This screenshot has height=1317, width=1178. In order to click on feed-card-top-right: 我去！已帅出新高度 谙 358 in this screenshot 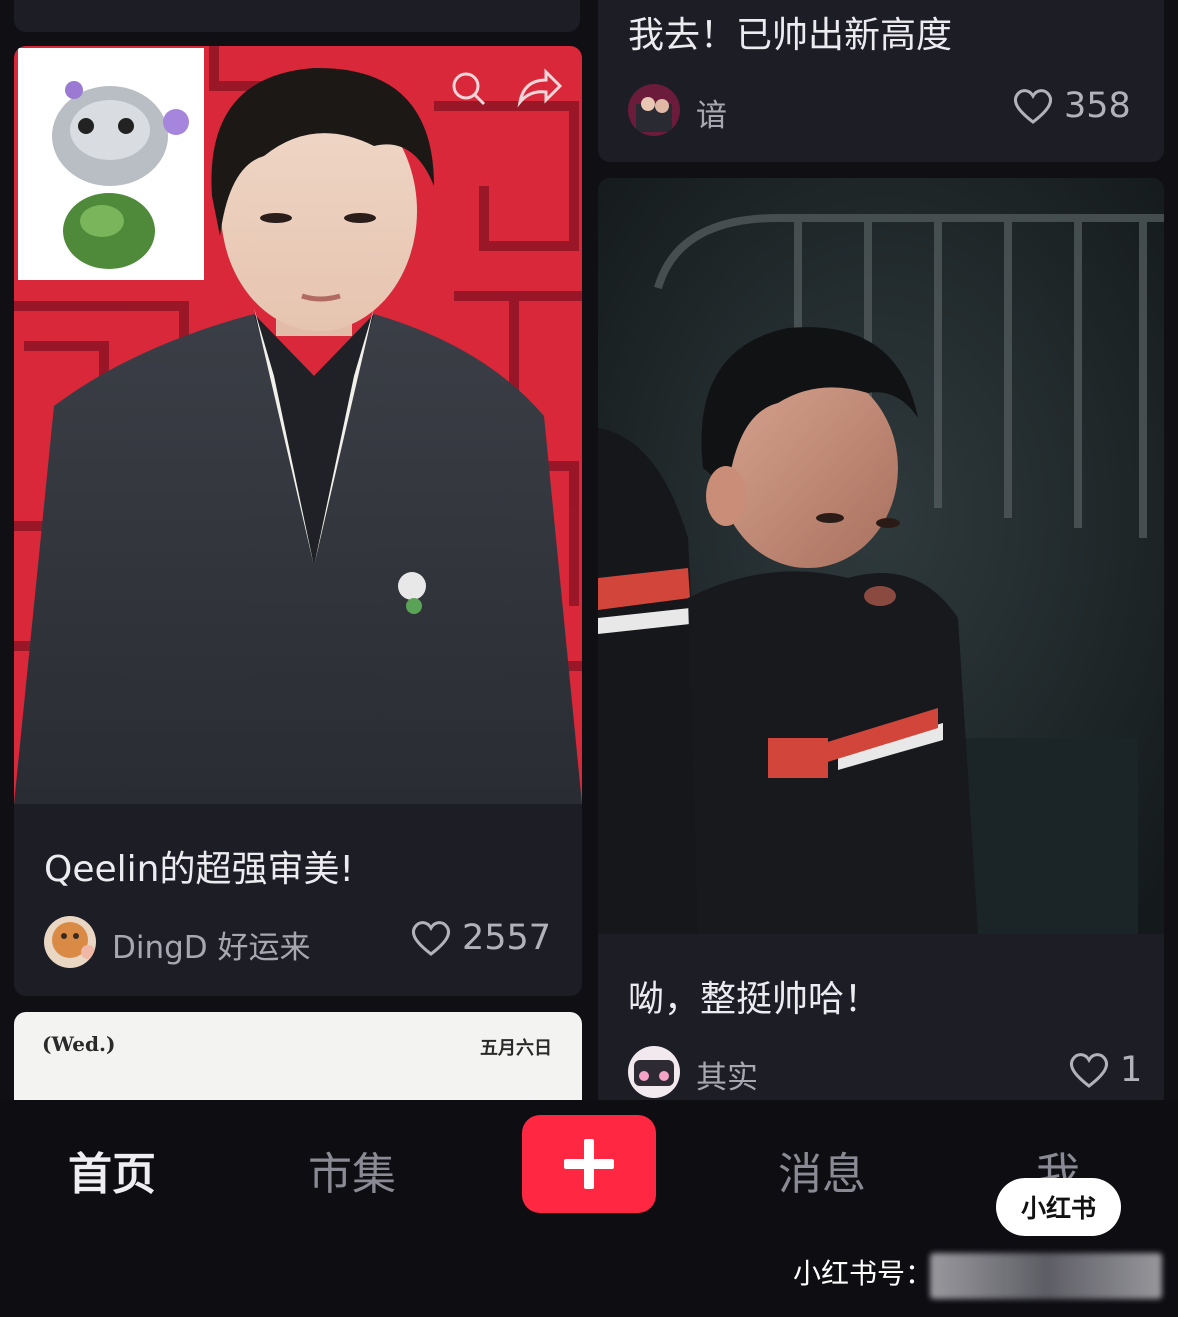, I will do `click(881, 81)`.